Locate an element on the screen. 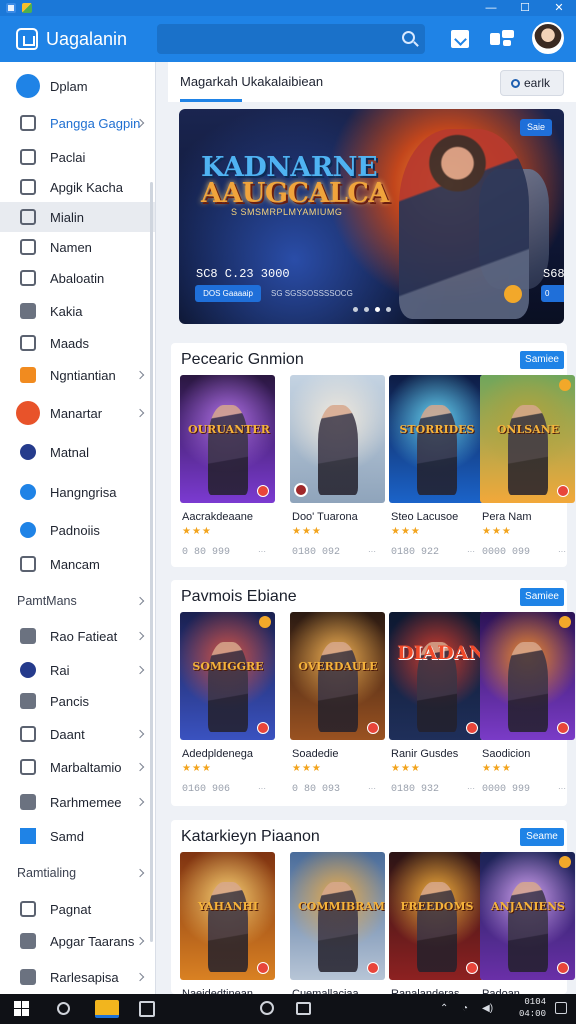  sidebar-item-8: Kakia is located at coordinates (77, 311).